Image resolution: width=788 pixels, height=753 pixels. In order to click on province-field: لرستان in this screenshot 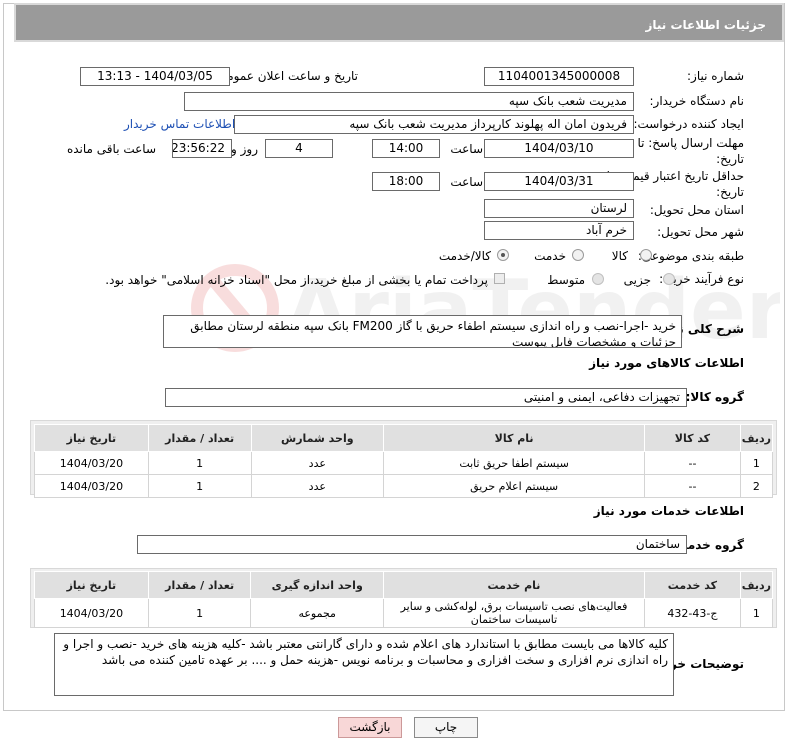, I will do `click(559, 208)`.